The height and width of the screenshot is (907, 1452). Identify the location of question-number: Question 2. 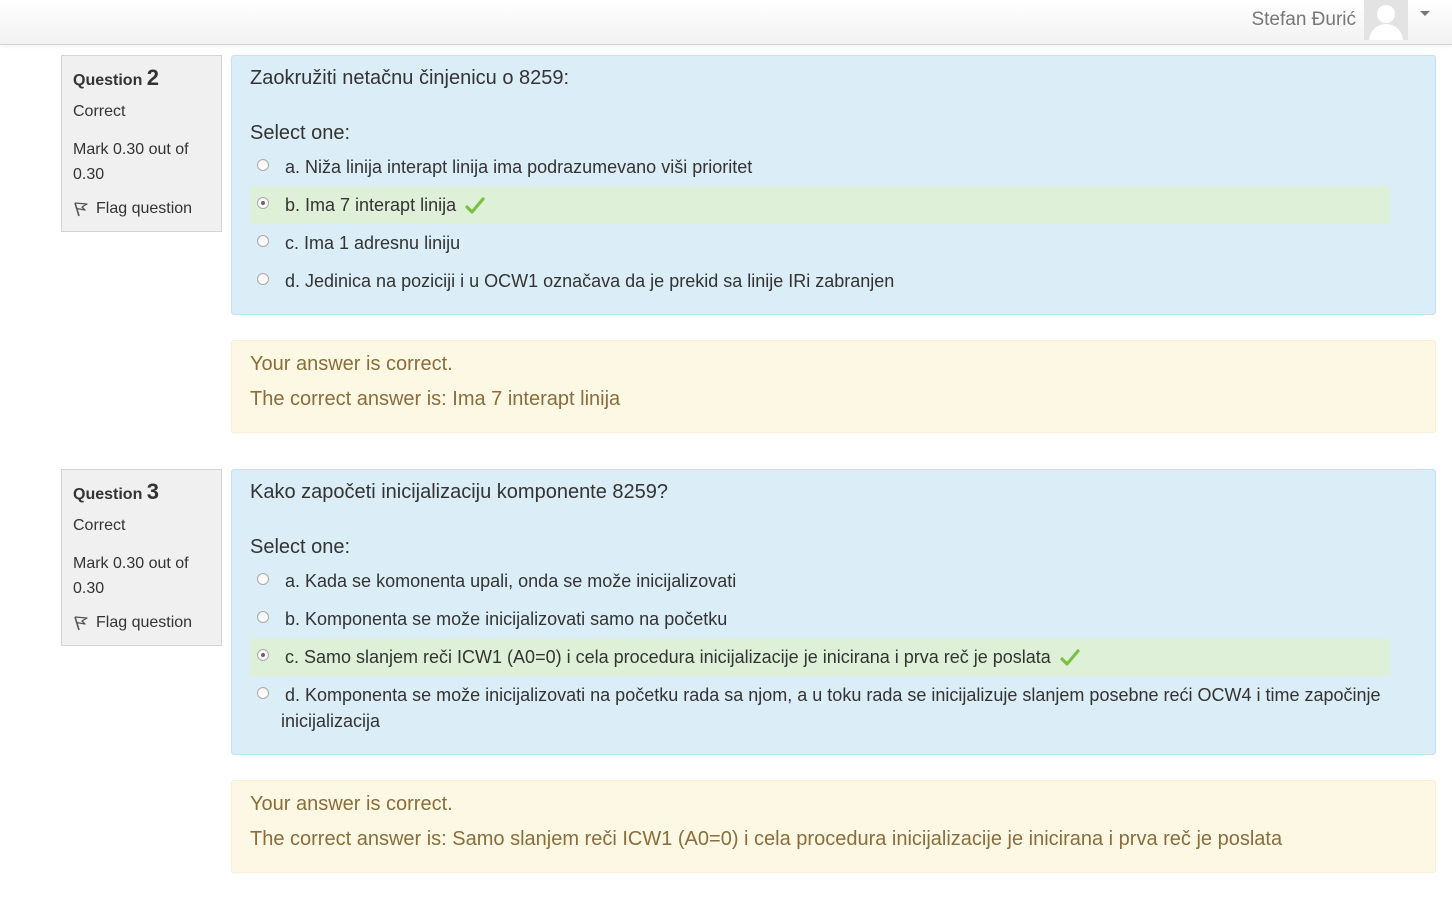
(116, 77).